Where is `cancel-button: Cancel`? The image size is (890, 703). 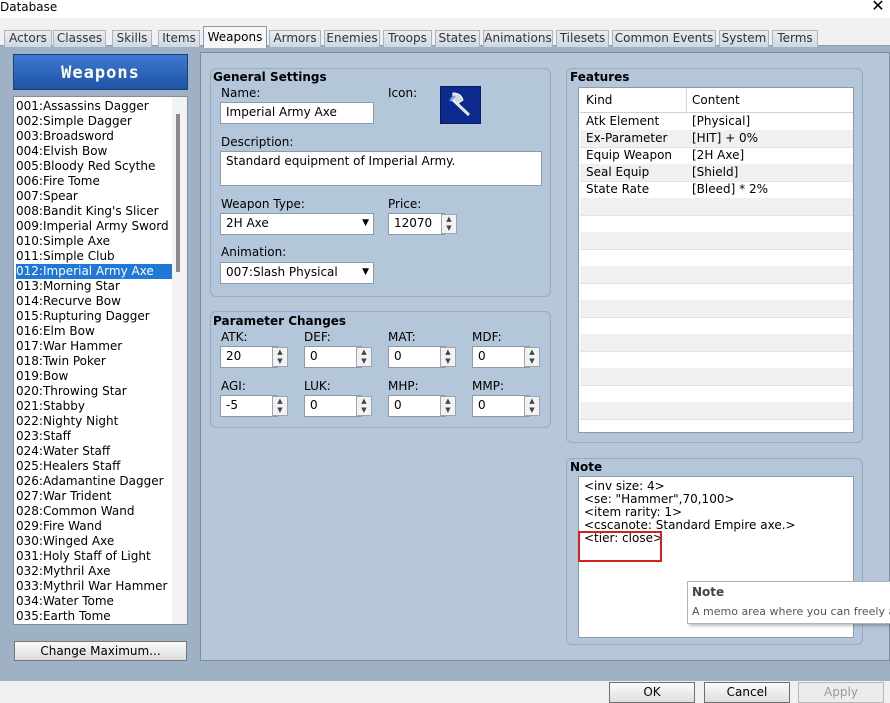
cancel-button: Cancel is located at coordinates (747, 692).